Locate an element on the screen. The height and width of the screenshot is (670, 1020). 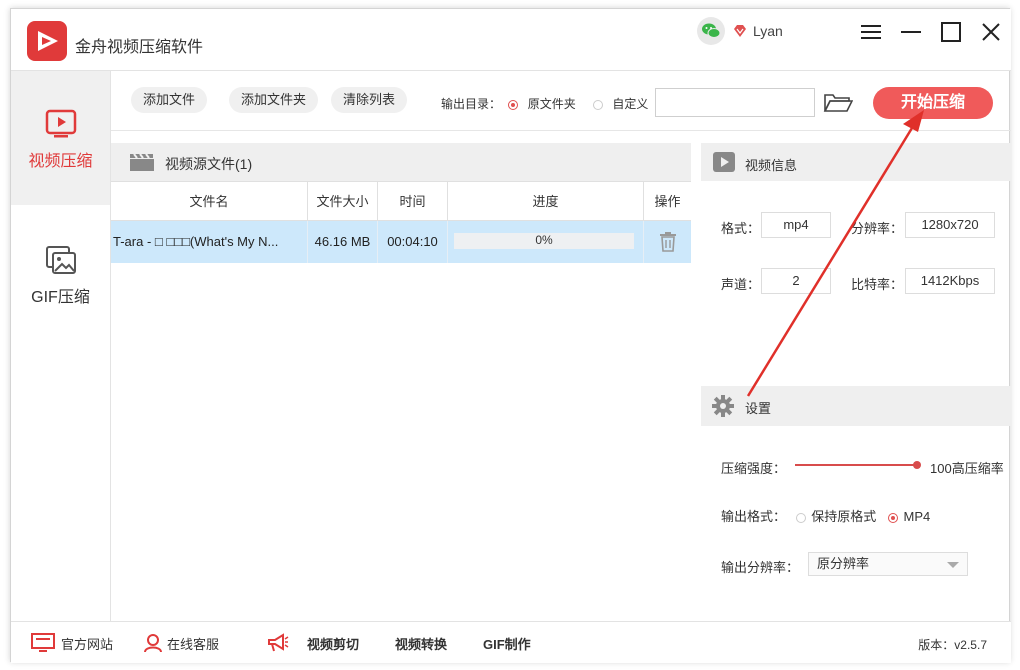
resolution-label: 分辨率： is located at coordinates (877, 228).